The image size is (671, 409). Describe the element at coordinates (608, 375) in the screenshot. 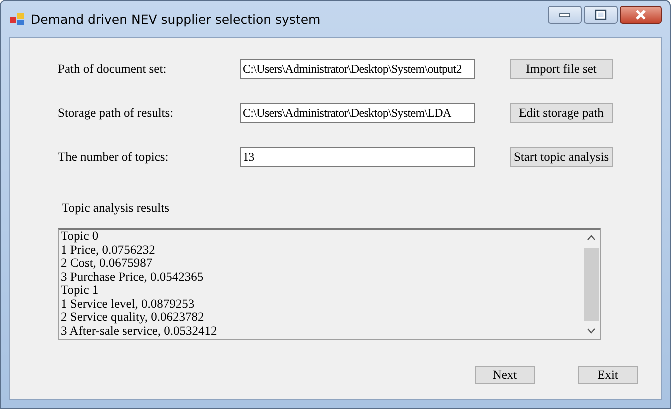

I see `dialog-button: Exit` at that location.